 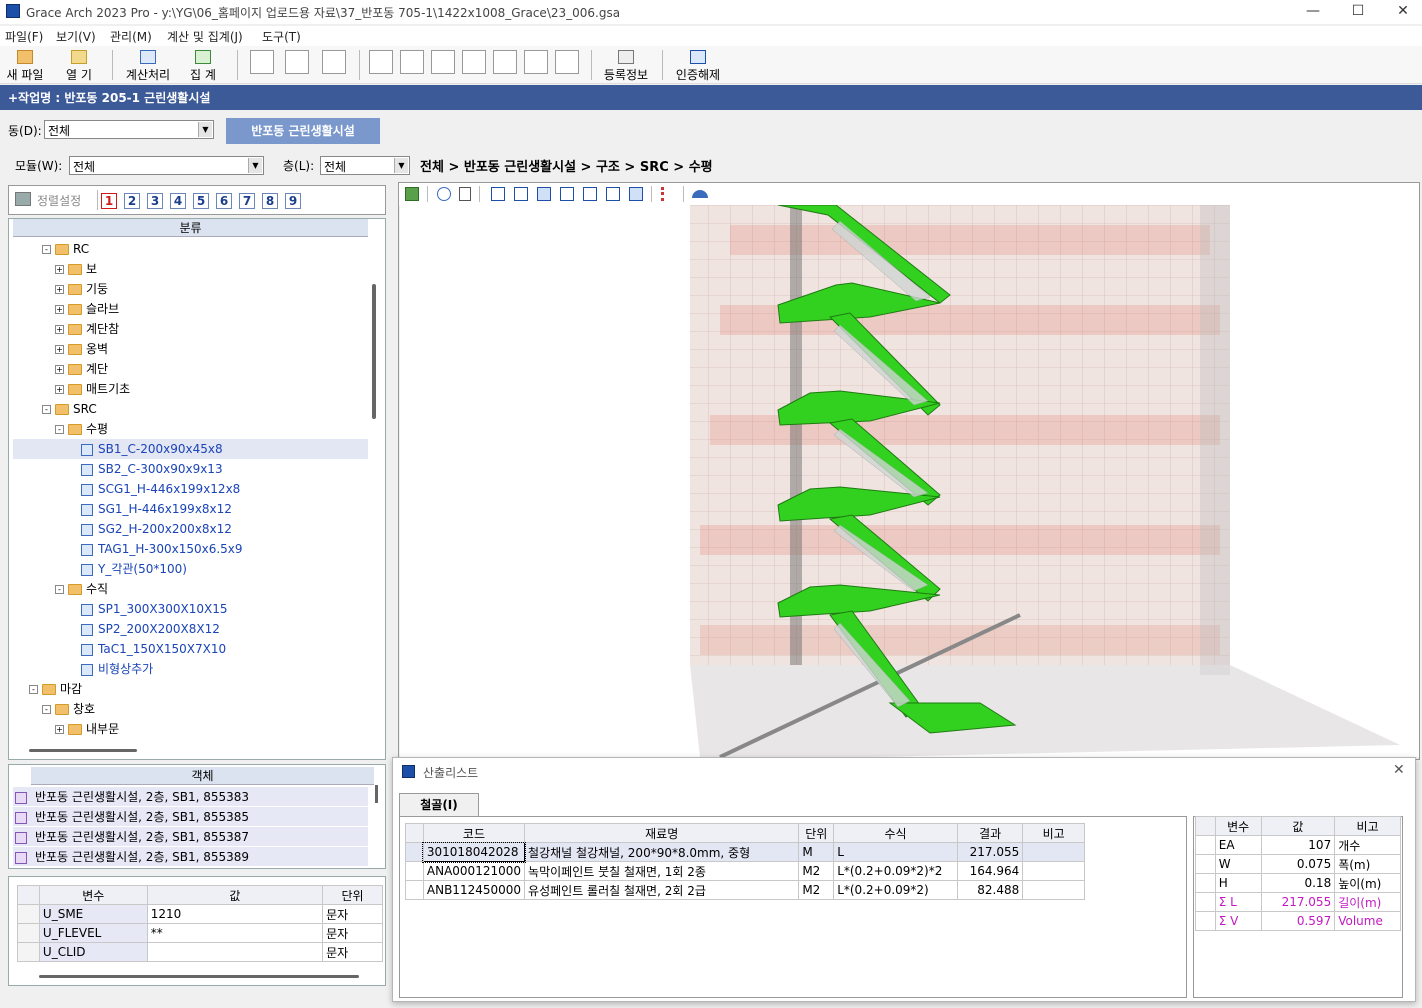 I want to click on sort-tab-8: 8, so click(x=270, y=201).